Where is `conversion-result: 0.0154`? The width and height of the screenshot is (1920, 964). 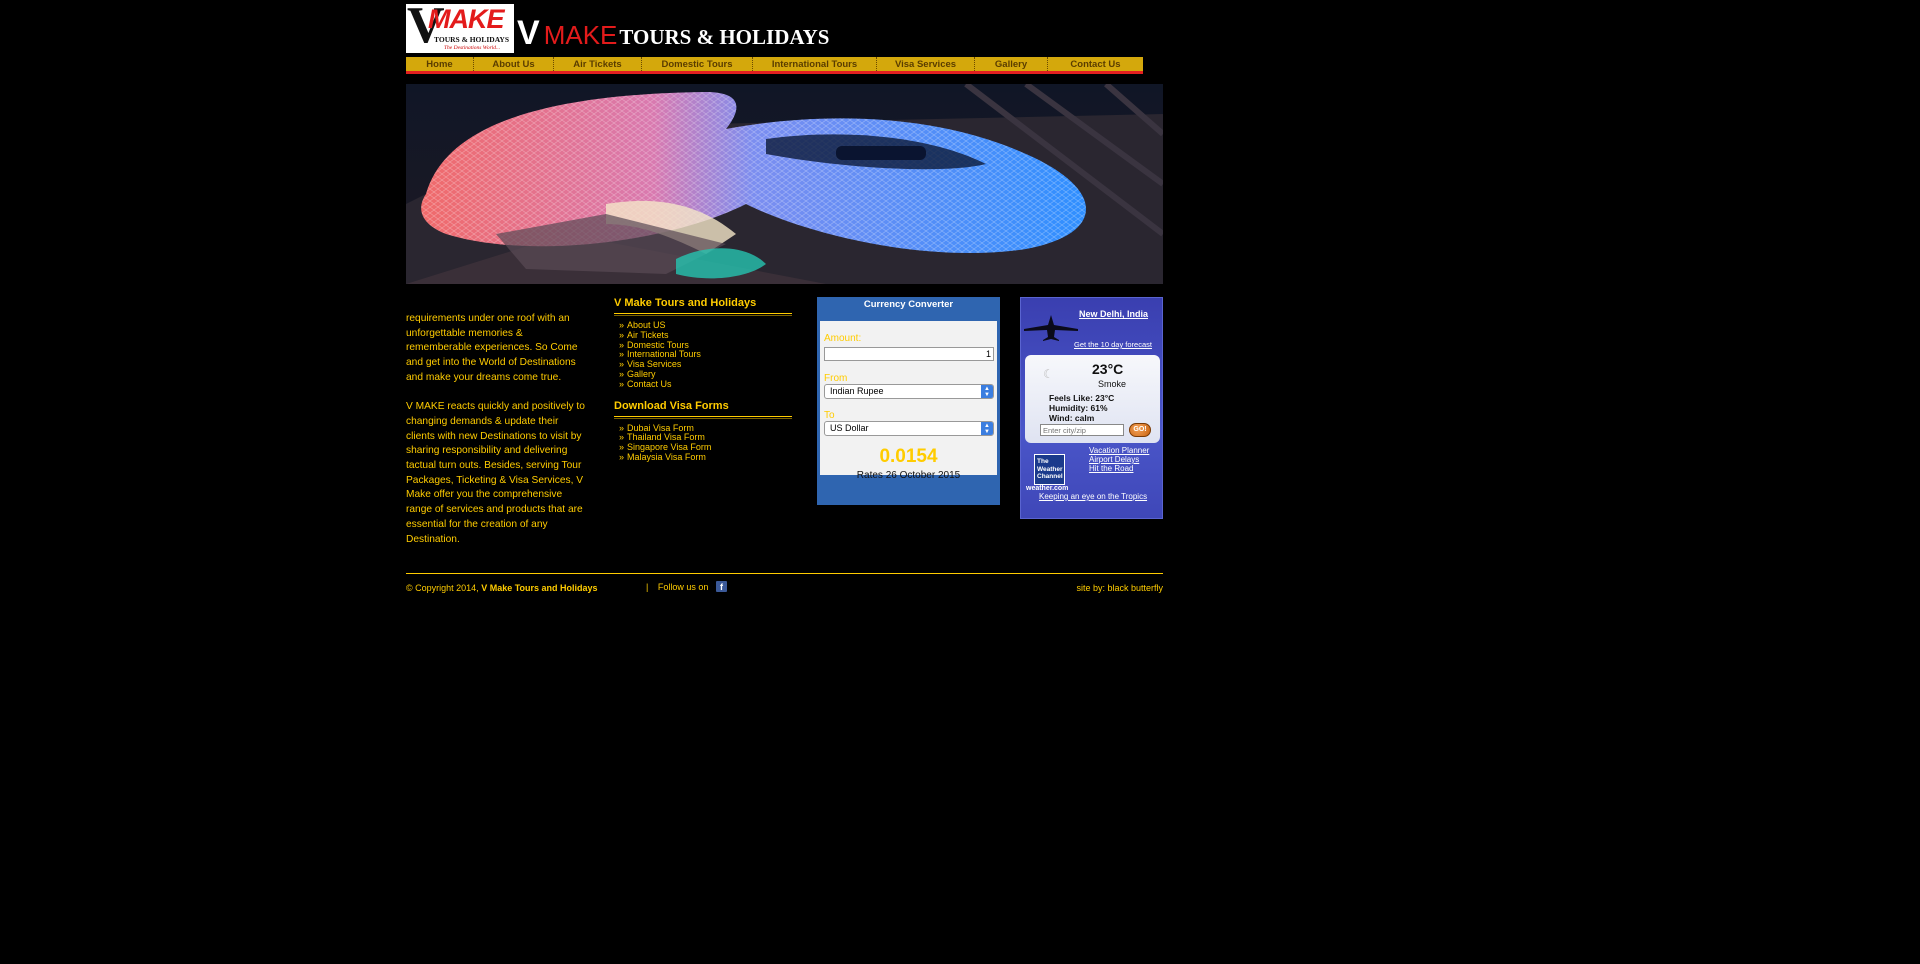 conversion-result: 0.0154 is located at coordinates (908, 456).